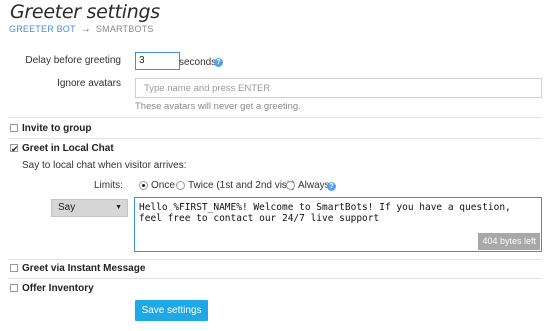 The width and height of the screenshot is (550, 331). What do you see at coordinates (509, 241) in the screenshot?
I see `bytes-left-badge: 404 bytes left` at bounding box center [509, 241].